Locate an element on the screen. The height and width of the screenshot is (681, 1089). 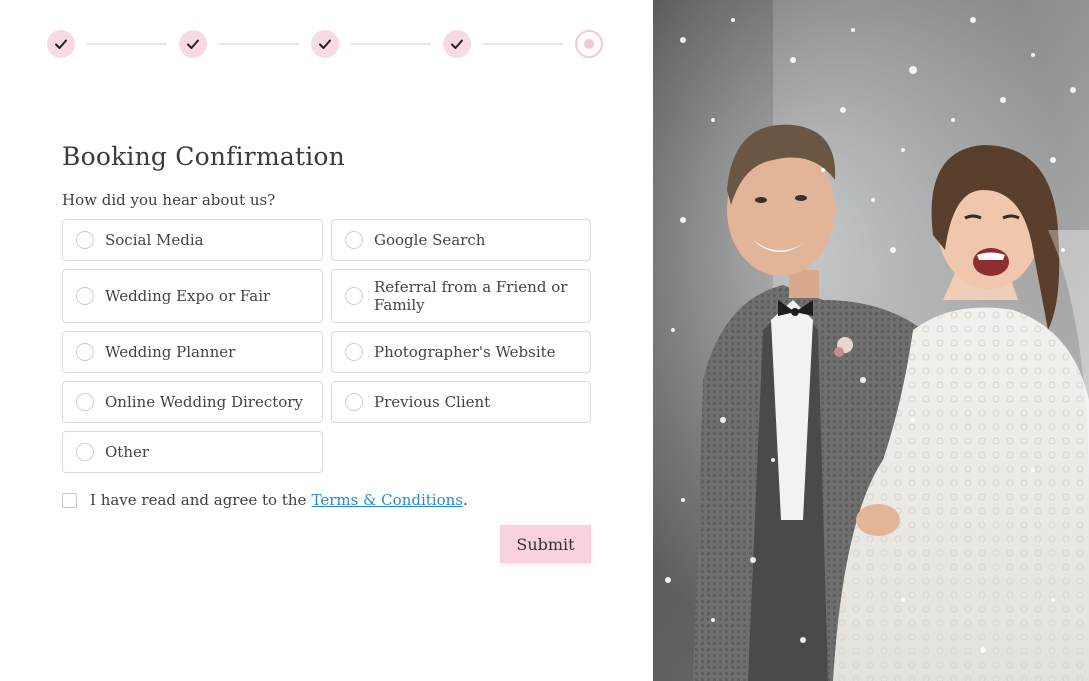
terms-link: Terms & Conditions is located at coordinates (386, 500).